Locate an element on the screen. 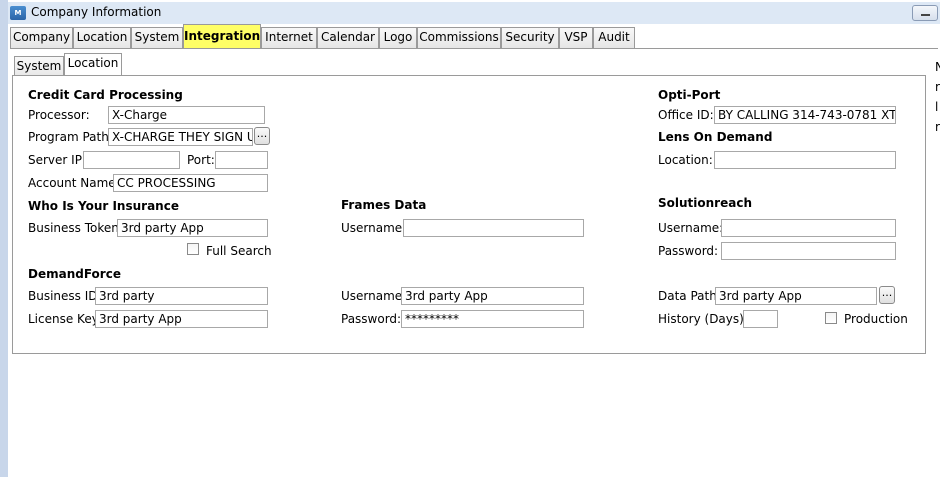 The image size is (940, 477). program-path-label: Program Path: is located at coordinates (70, 137).